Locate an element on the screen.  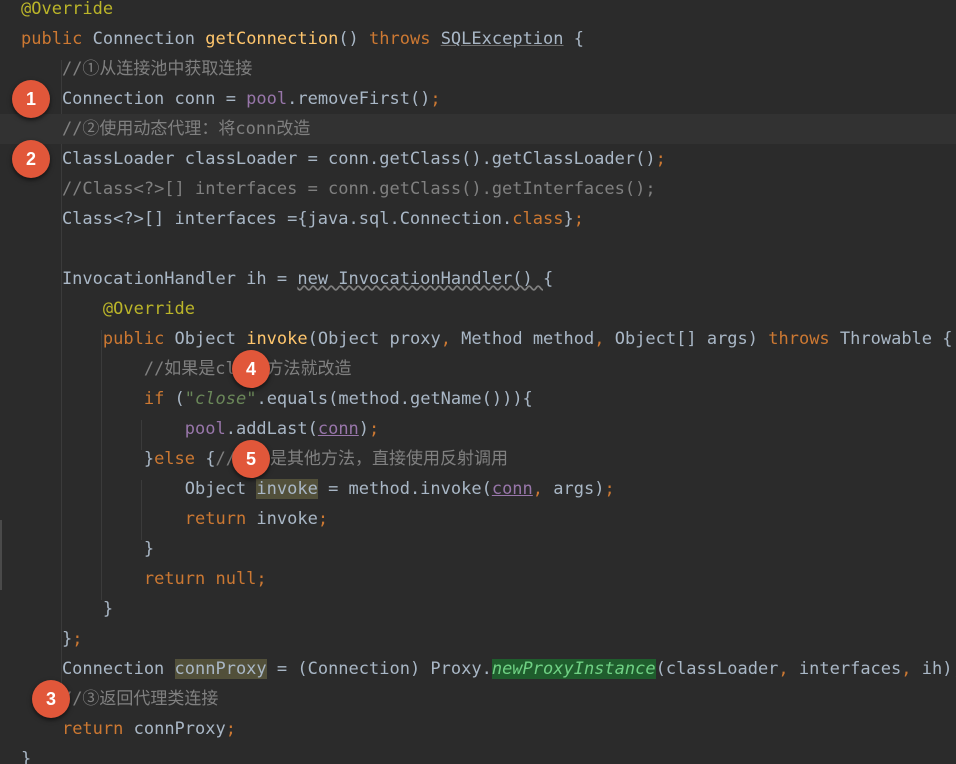
code-line: }; is located at coordinates (478, 639).